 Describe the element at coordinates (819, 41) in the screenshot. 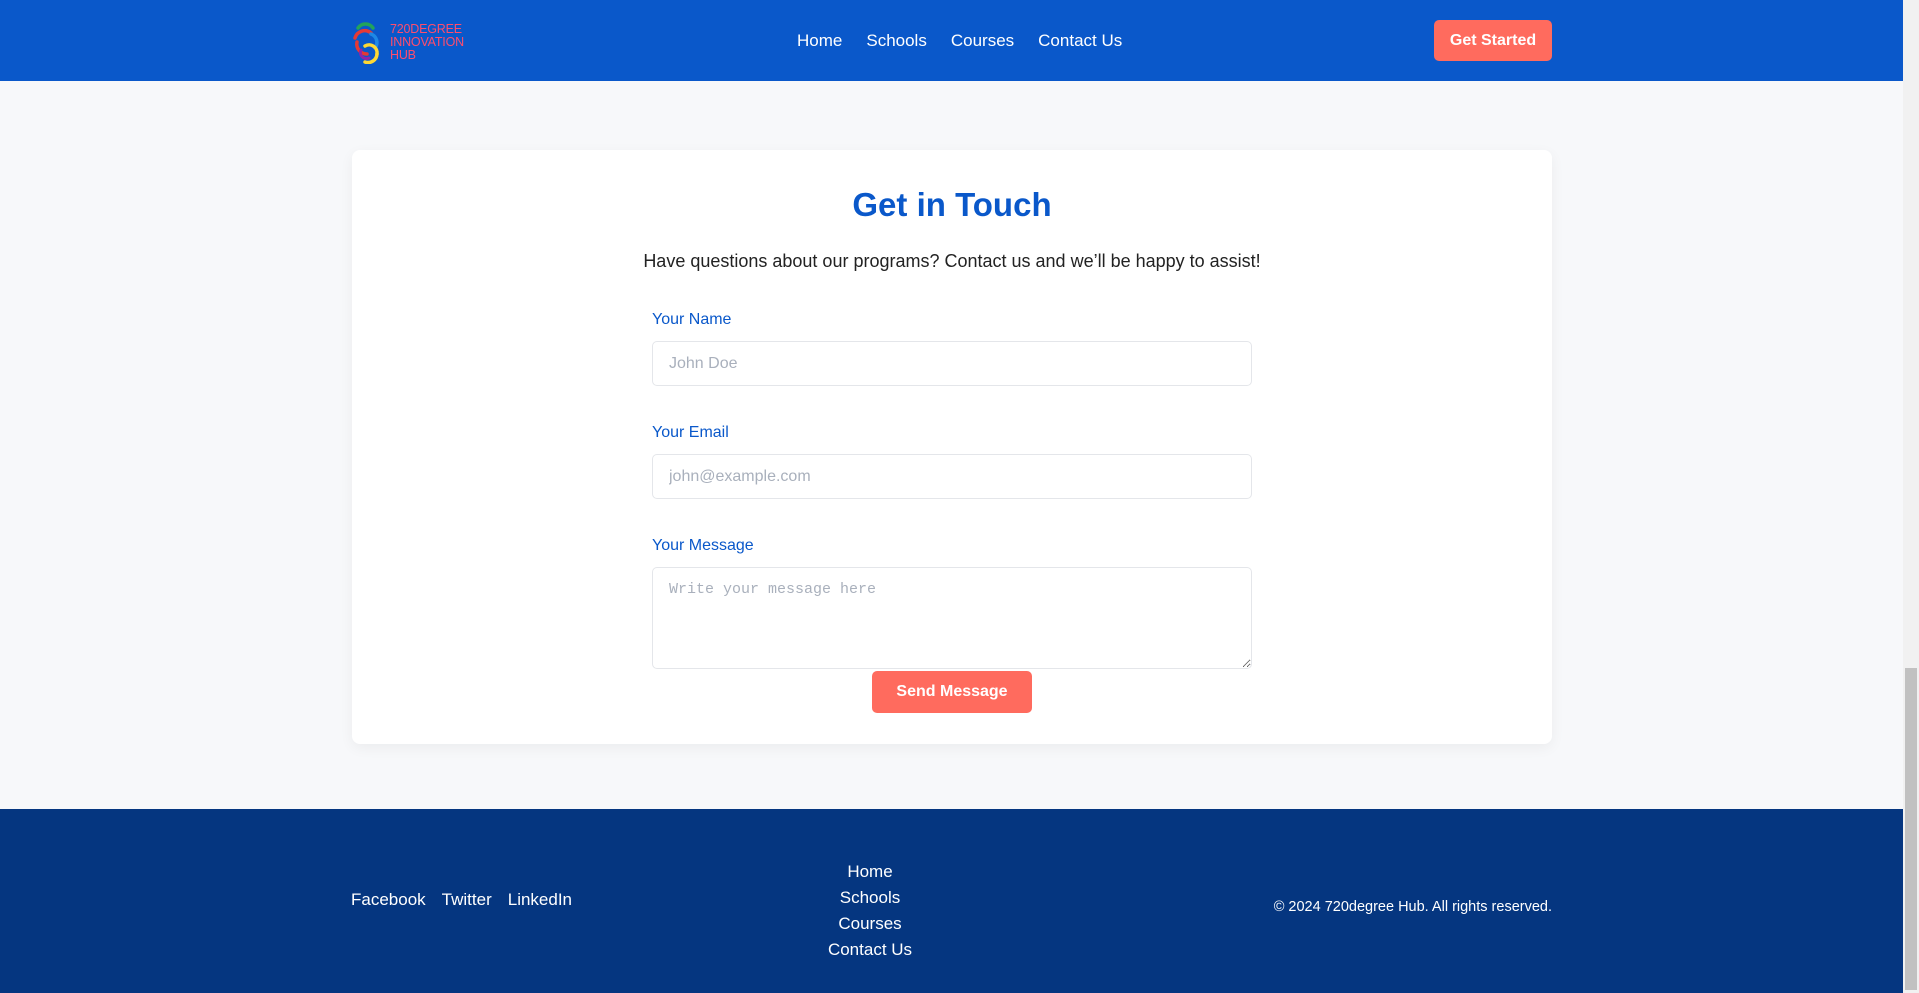

I see `nav-home: Home` at that location.